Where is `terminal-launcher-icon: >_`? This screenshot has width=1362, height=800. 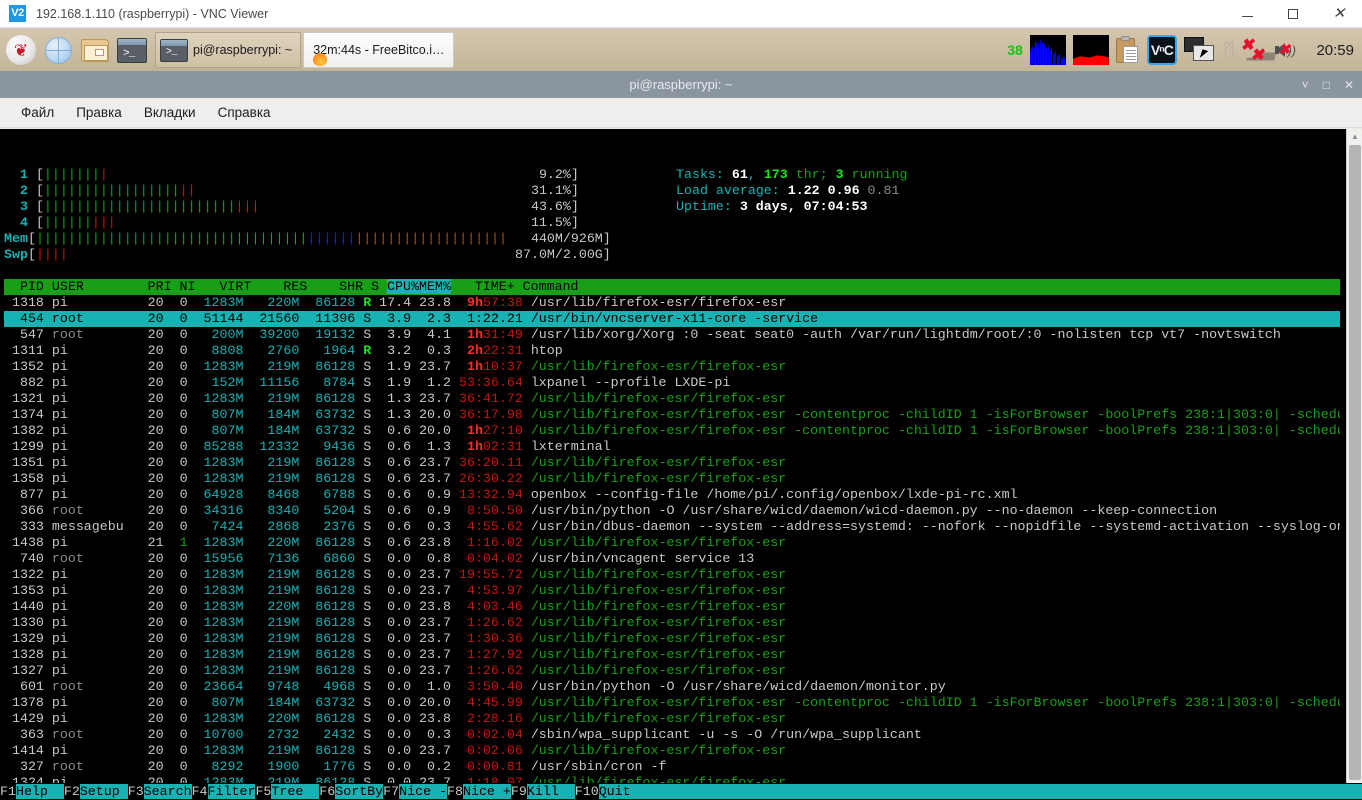 terminal-launcher-icon: >_ is located at coordinates (132, 50).